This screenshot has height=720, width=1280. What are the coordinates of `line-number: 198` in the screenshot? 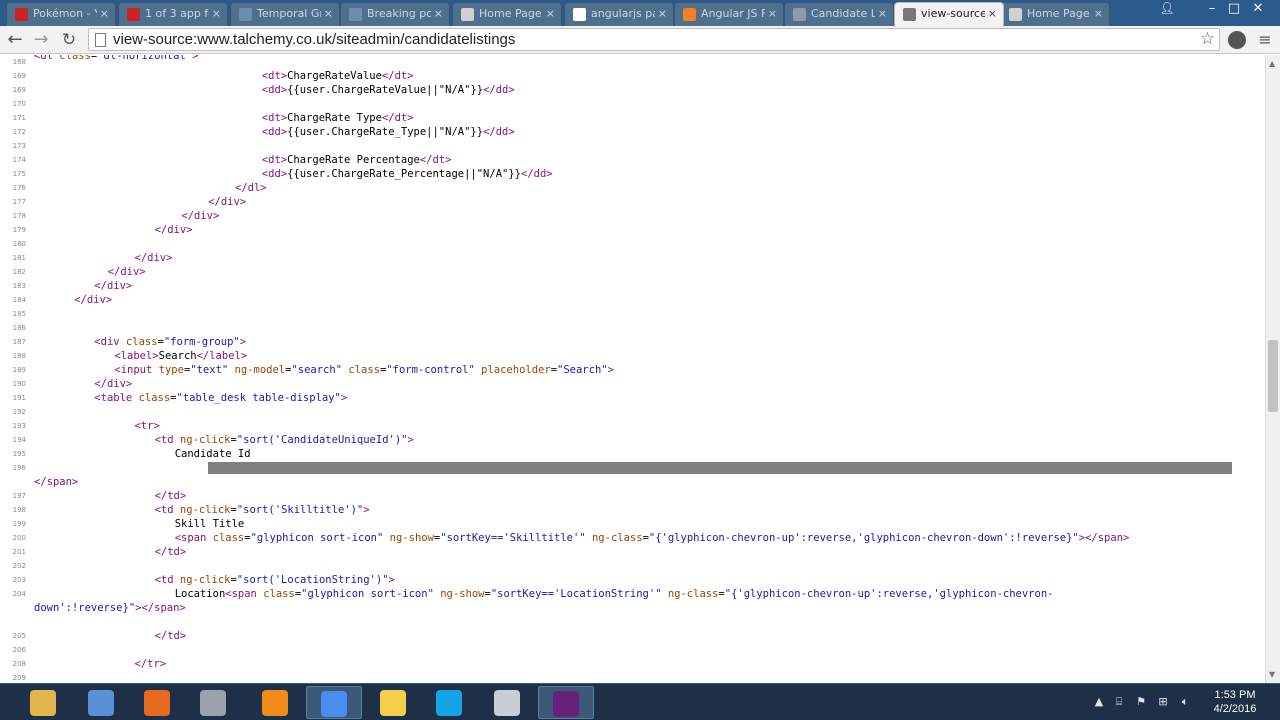 It's located at (19, 510).